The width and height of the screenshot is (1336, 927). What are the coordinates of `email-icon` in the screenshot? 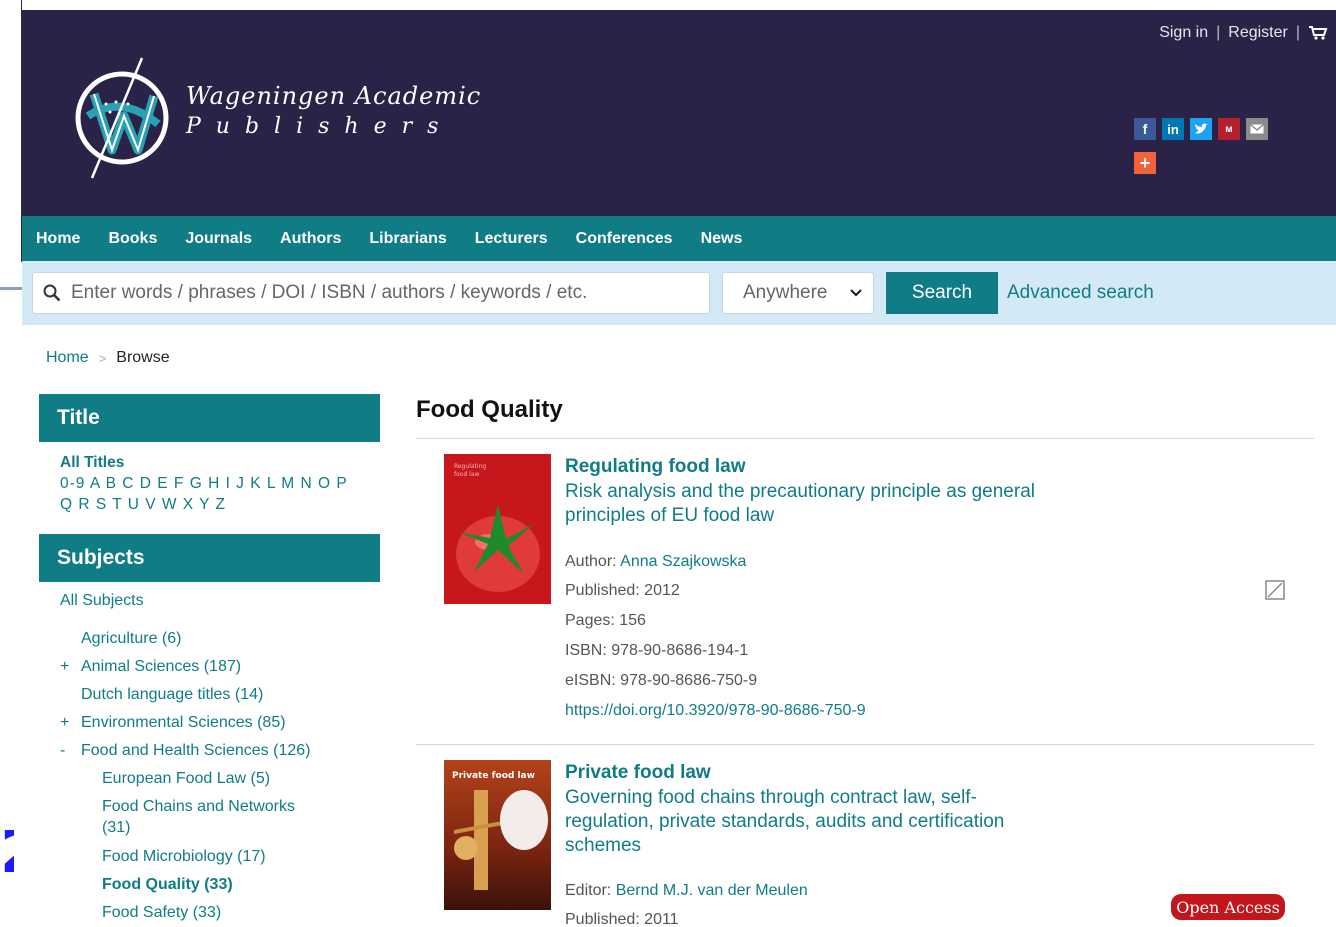 It's located at (1257, 129).